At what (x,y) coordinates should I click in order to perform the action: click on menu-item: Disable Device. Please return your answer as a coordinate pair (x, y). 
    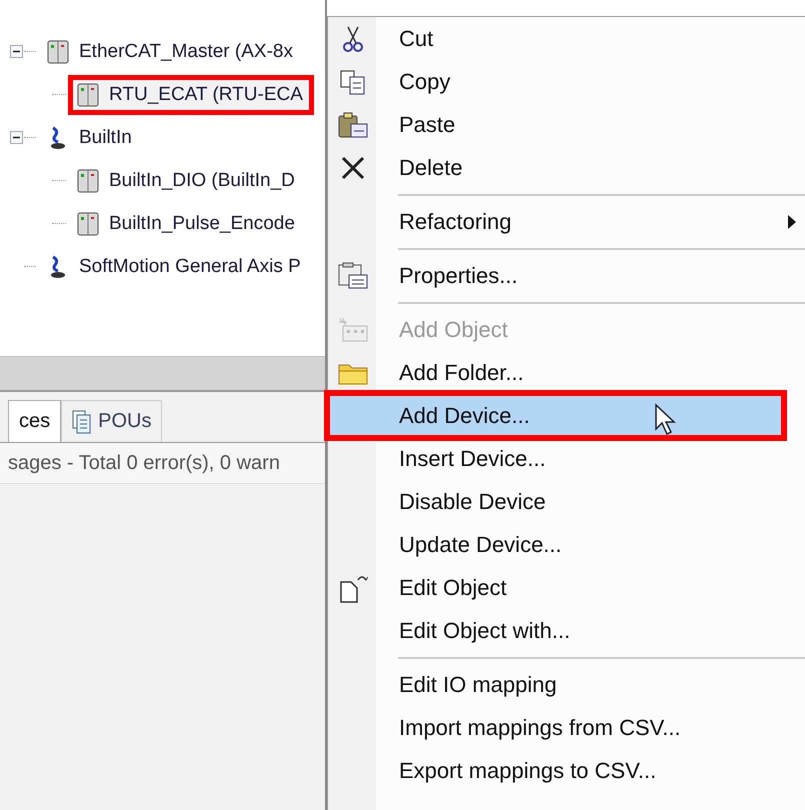
    Looking at the image, I should click on (566, 501).